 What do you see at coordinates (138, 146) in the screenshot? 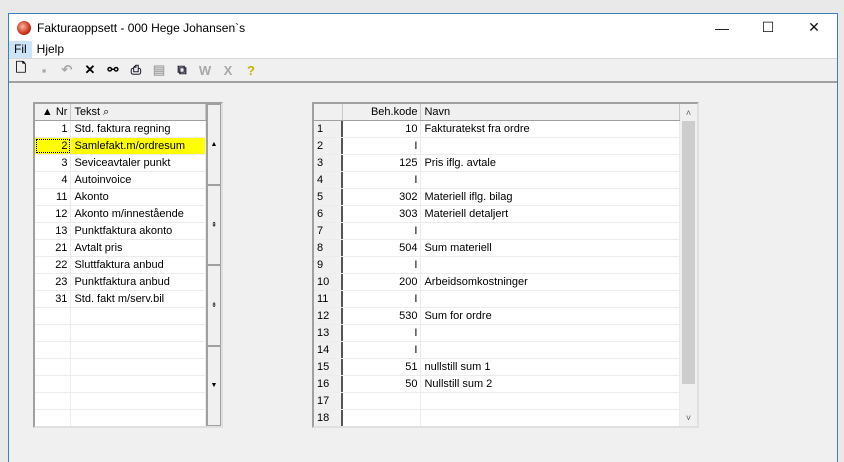
I see `tekst-cell: Samlefakt.m/ordresum` at bounding box center [138, 146].